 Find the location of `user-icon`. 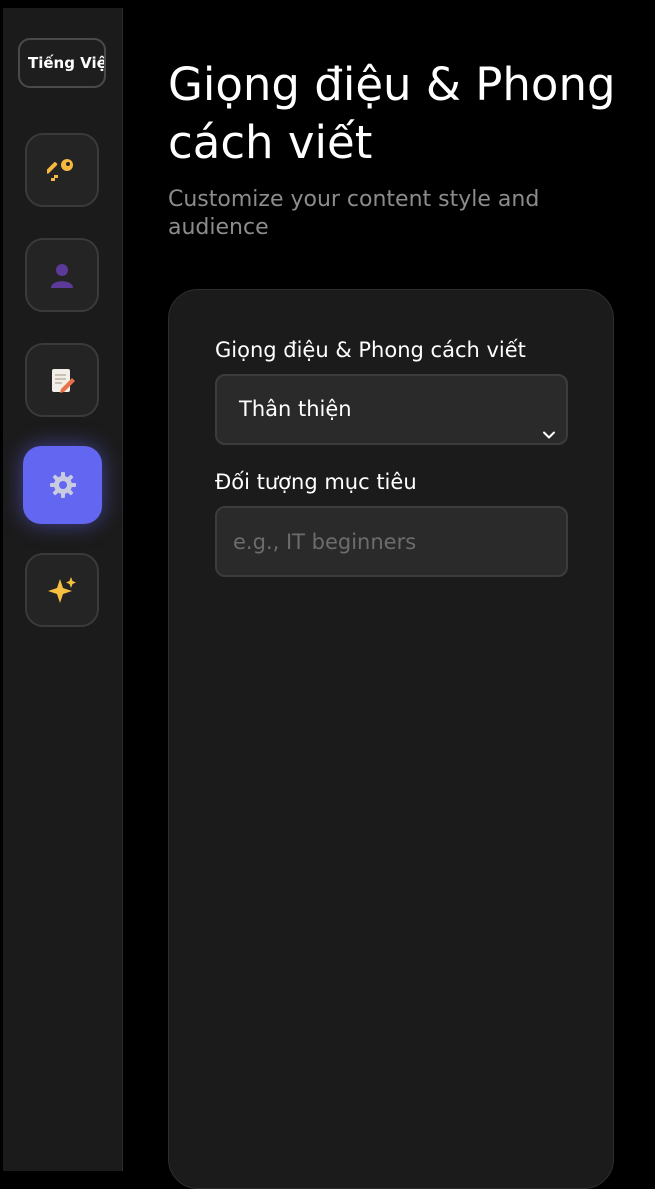

user-icon is located at coordinates (62, 275).